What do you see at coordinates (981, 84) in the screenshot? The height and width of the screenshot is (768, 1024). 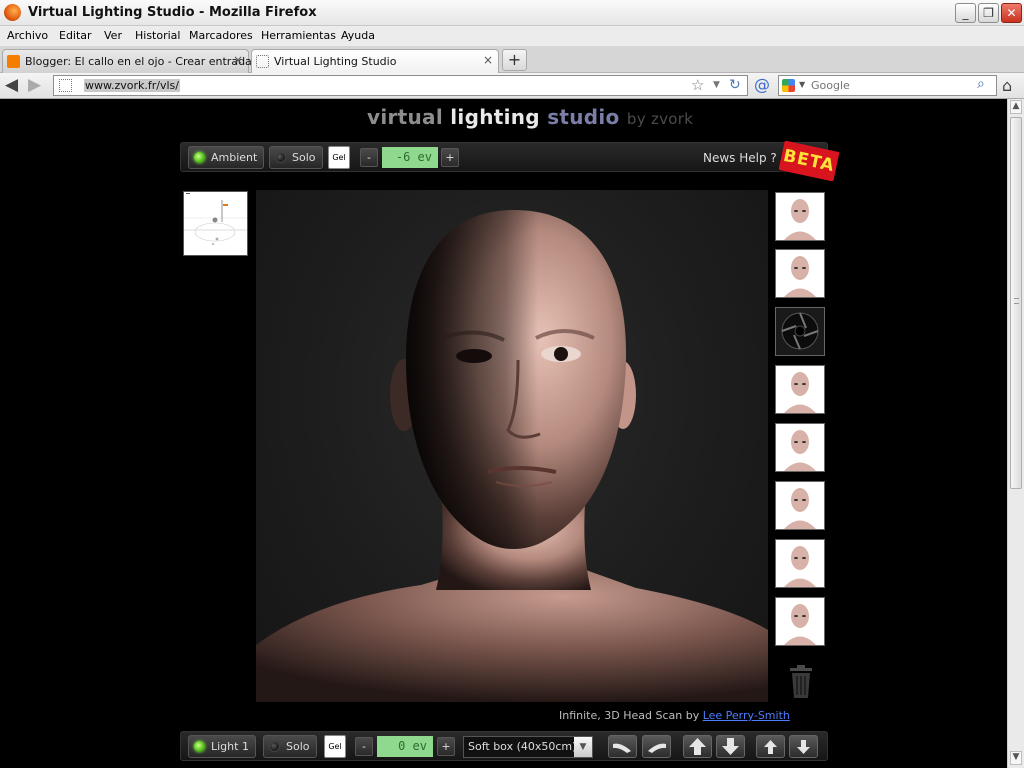 I see `search-magnifier-icon: ⌕` at bounding box center [981, 84].